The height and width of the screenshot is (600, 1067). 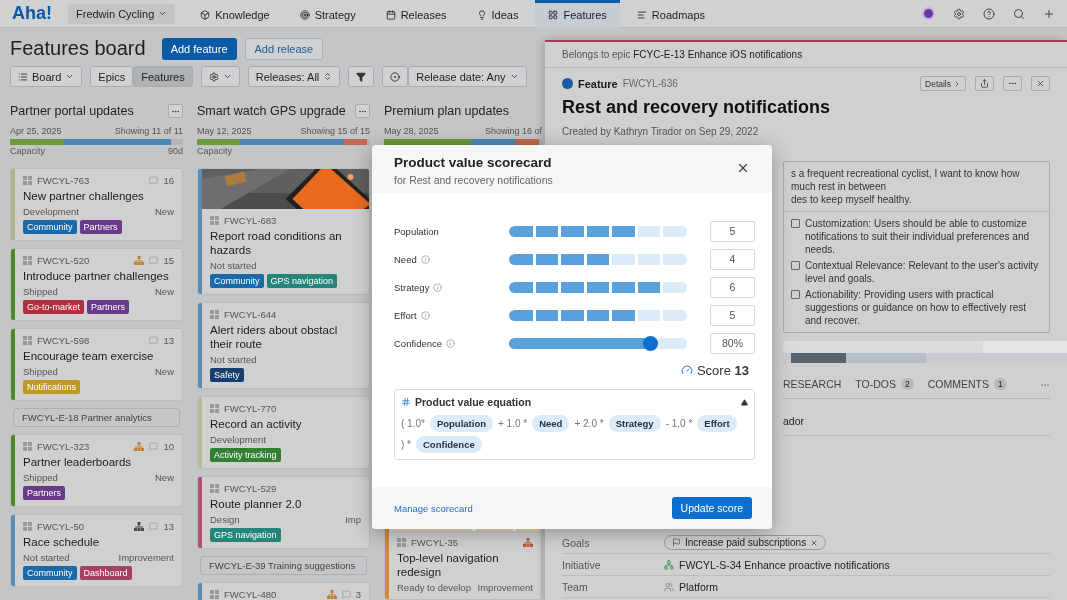 What do you see at coordinates (943, 83) in the screenshot?
I see `details-button: Details` at bounding box center [943, 83].